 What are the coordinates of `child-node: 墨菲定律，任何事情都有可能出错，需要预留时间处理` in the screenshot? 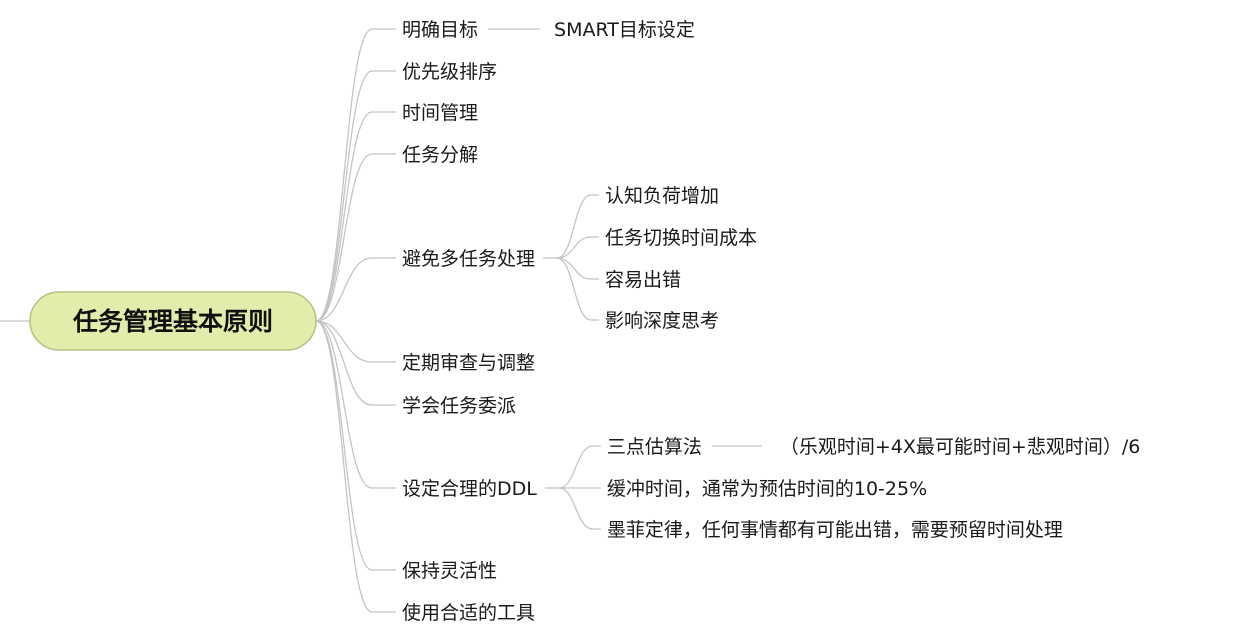 It's located at (835, 530).